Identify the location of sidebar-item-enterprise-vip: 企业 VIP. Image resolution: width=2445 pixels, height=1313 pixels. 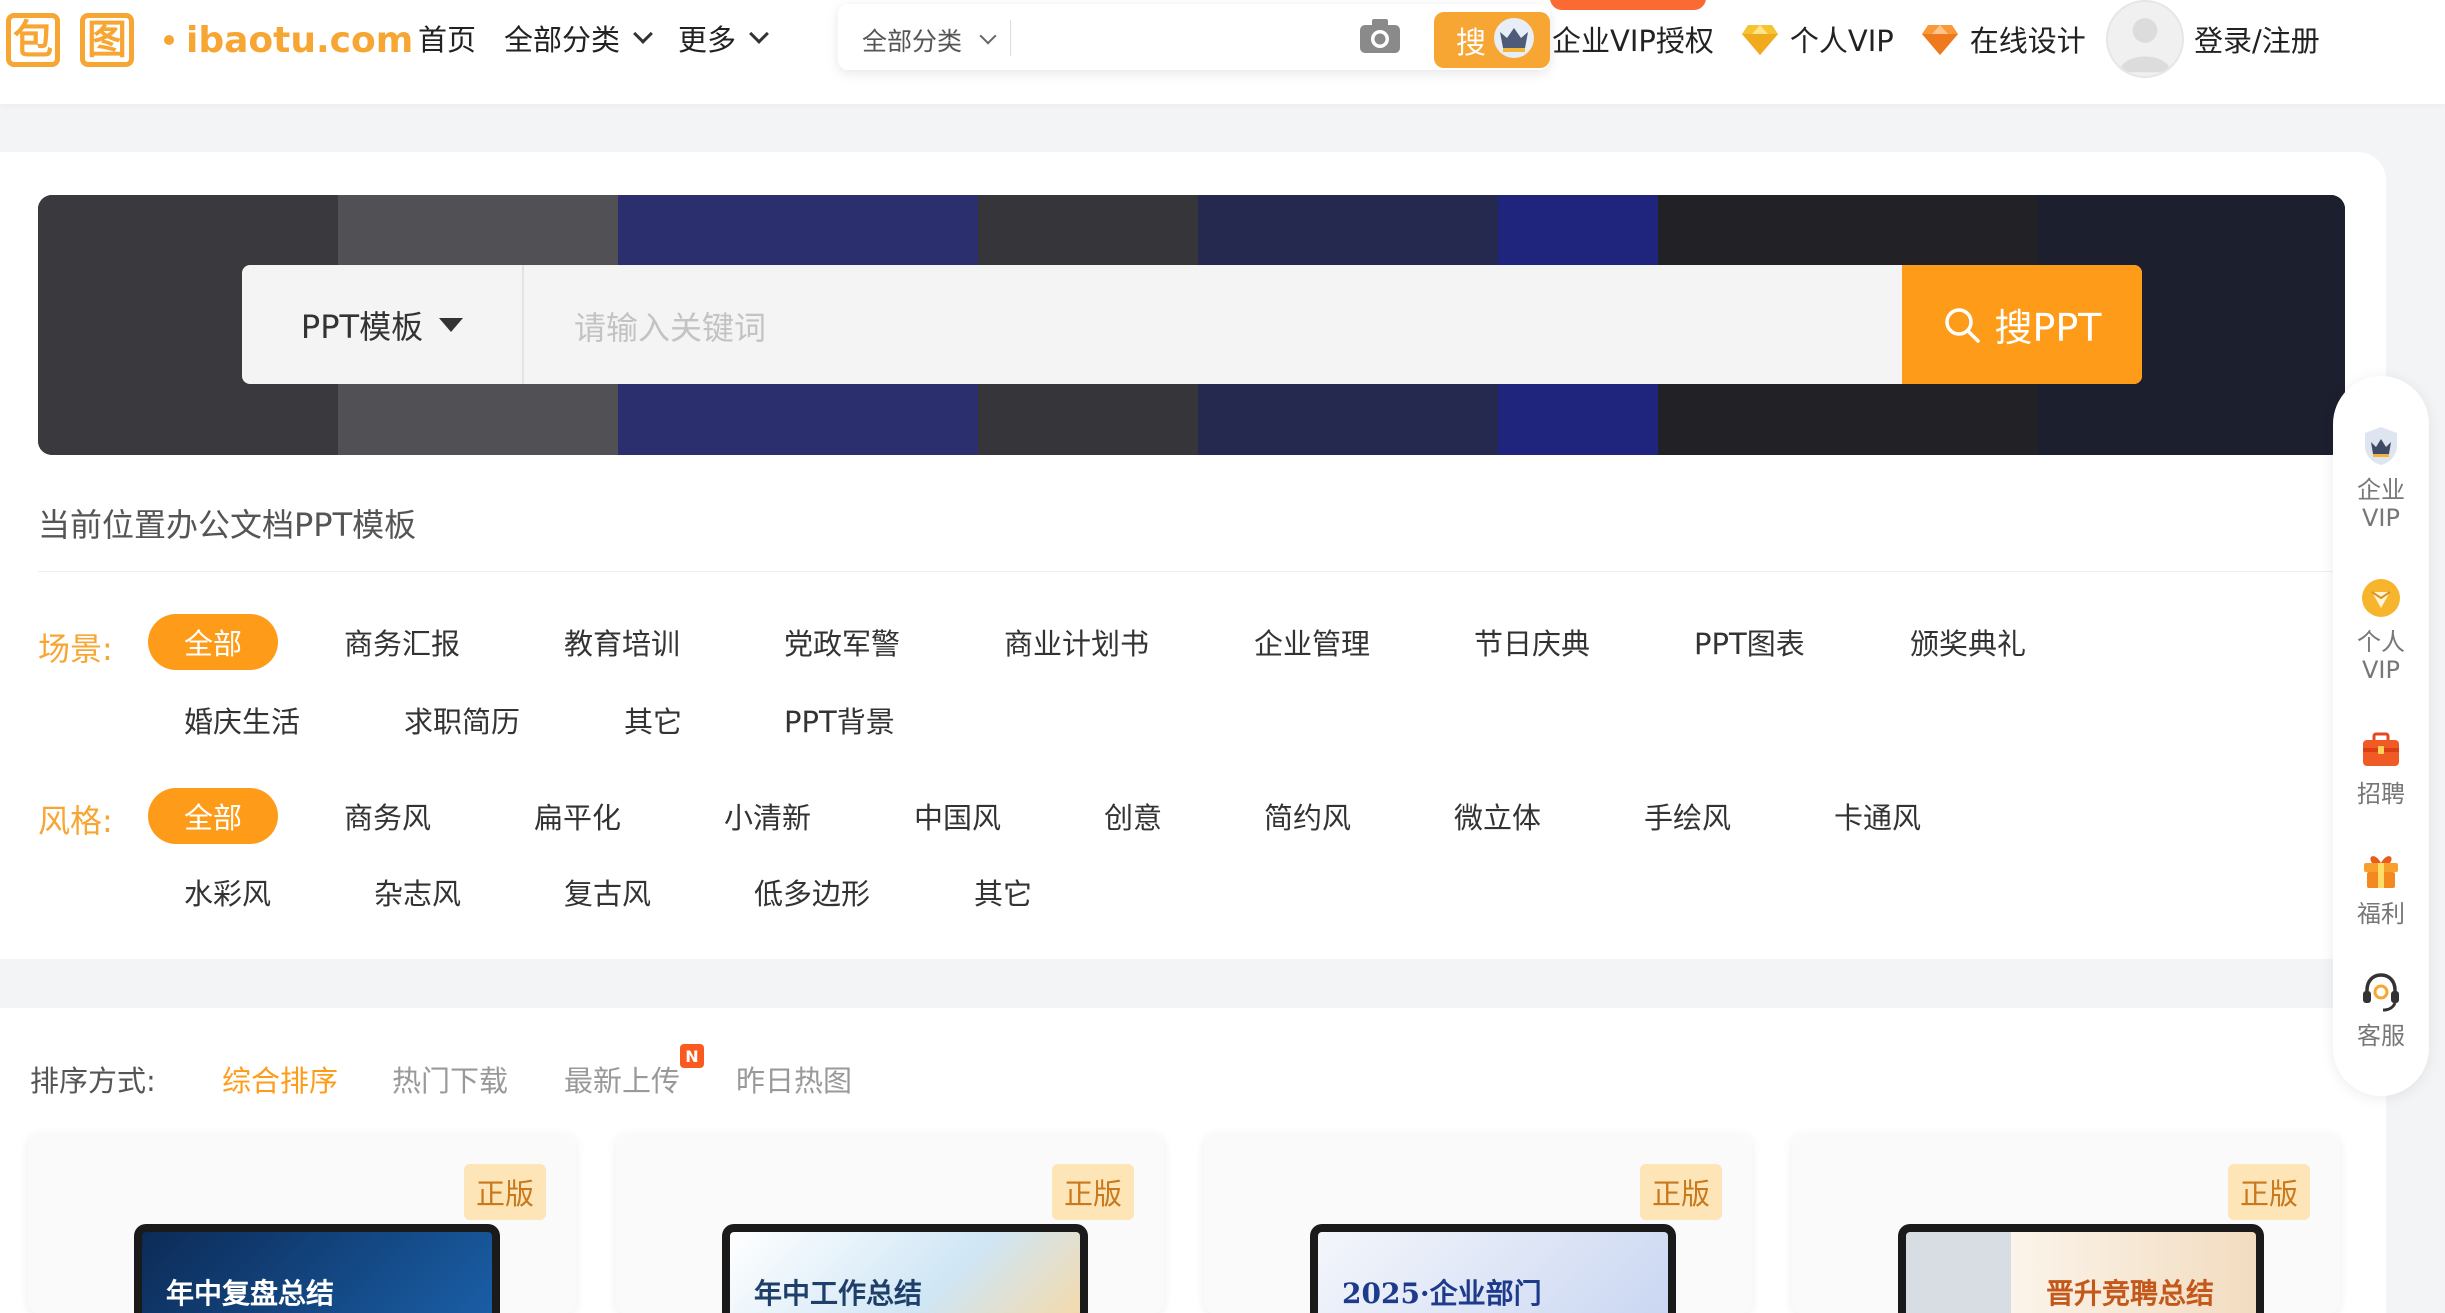
(2381, 478).